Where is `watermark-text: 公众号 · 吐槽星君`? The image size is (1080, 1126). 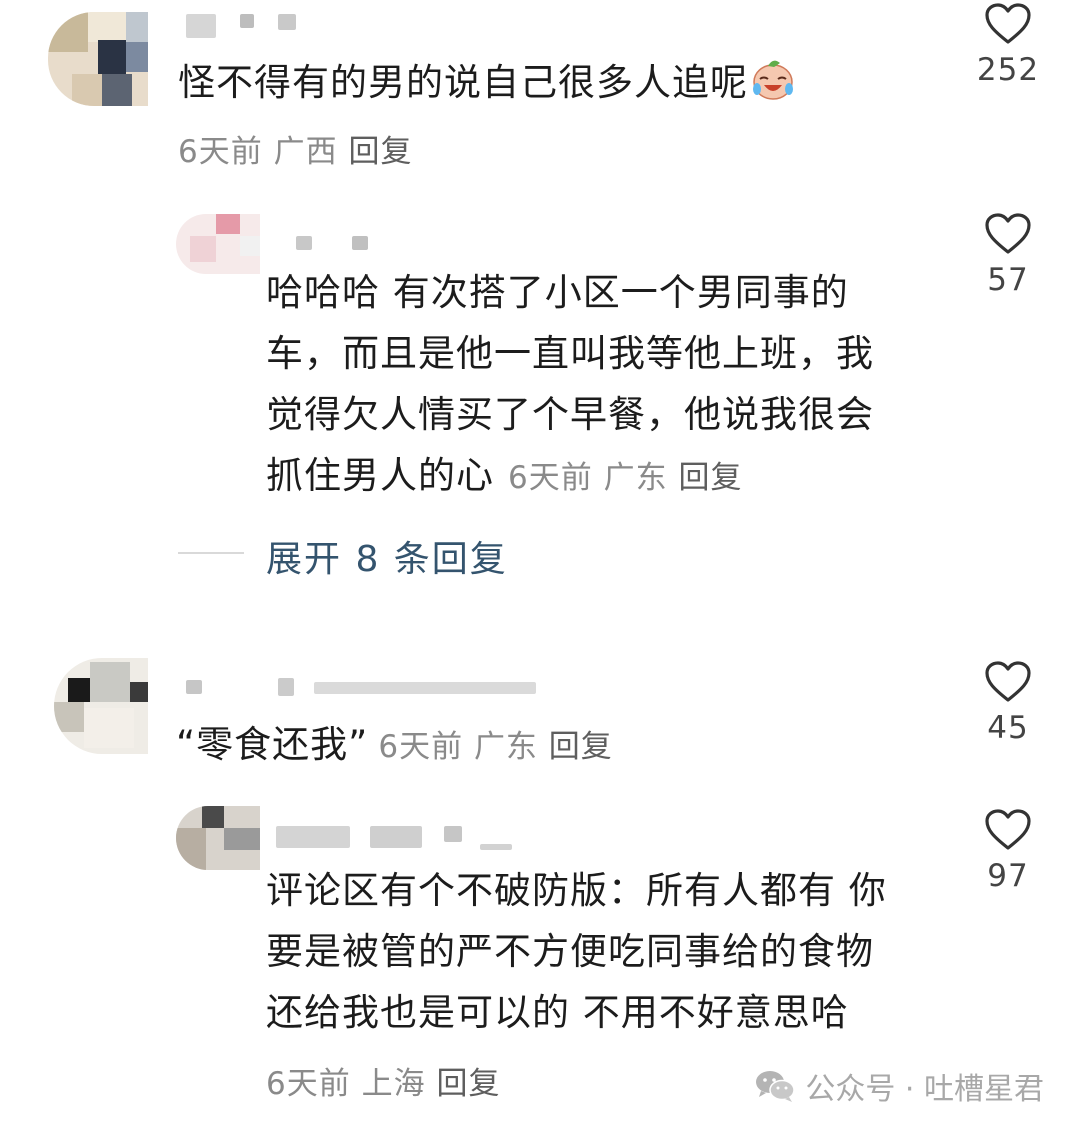
watermark-text: 公众号 · 吐槽星君 is located at coordinates (924, 1089).